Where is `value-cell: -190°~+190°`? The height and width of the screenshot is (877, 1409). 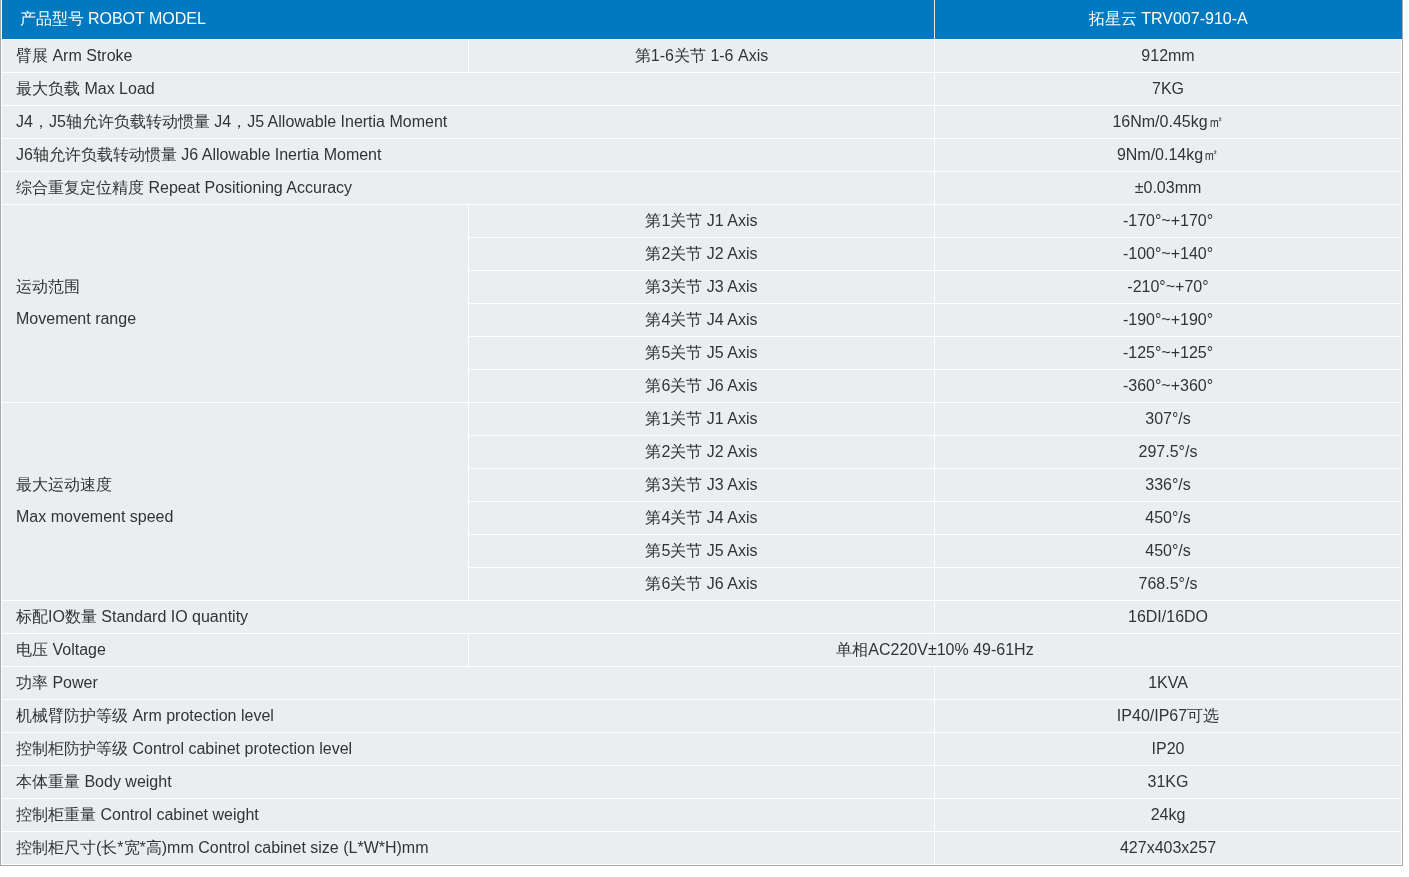 value-cell: -190°~+190° is located at coordinates (1168, 319).